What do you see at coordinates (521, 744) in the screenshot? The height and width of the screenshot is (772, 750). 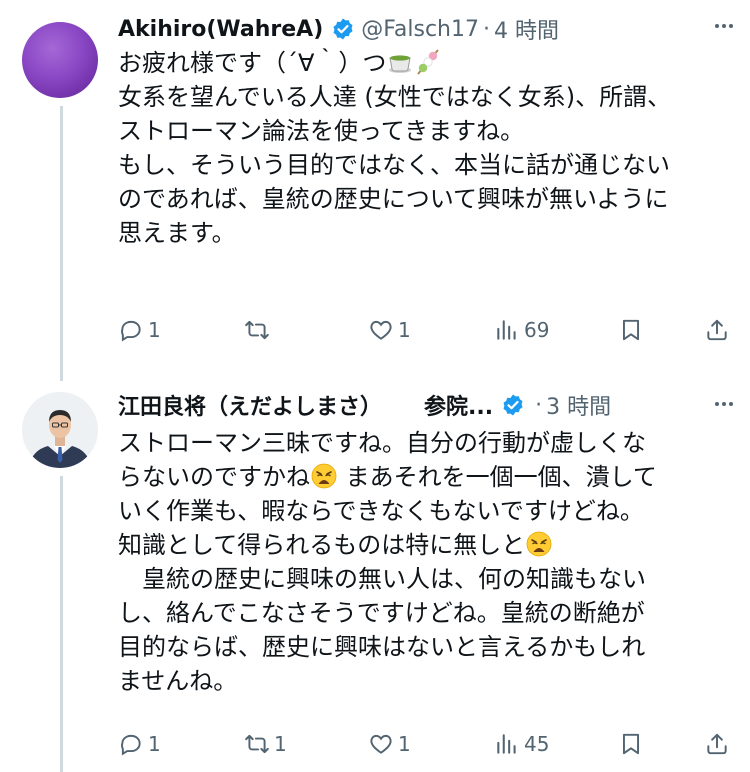 I see `views-button: 45` at bounding box center [521, 744].